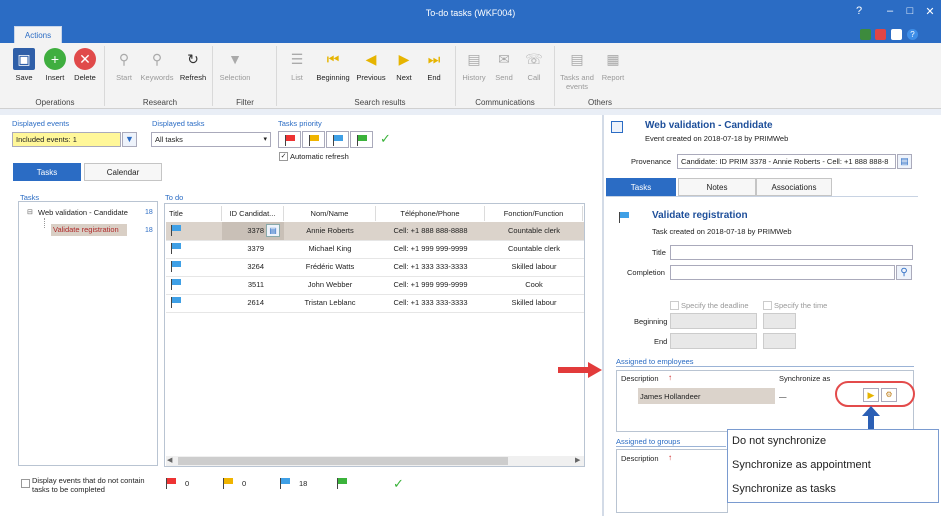 The height and width of the screenshot is (516, 941). What do you see at coordinates (779, 321) in the screenshot?
I see `beginning-time-field` at bounding box center [779, 321].